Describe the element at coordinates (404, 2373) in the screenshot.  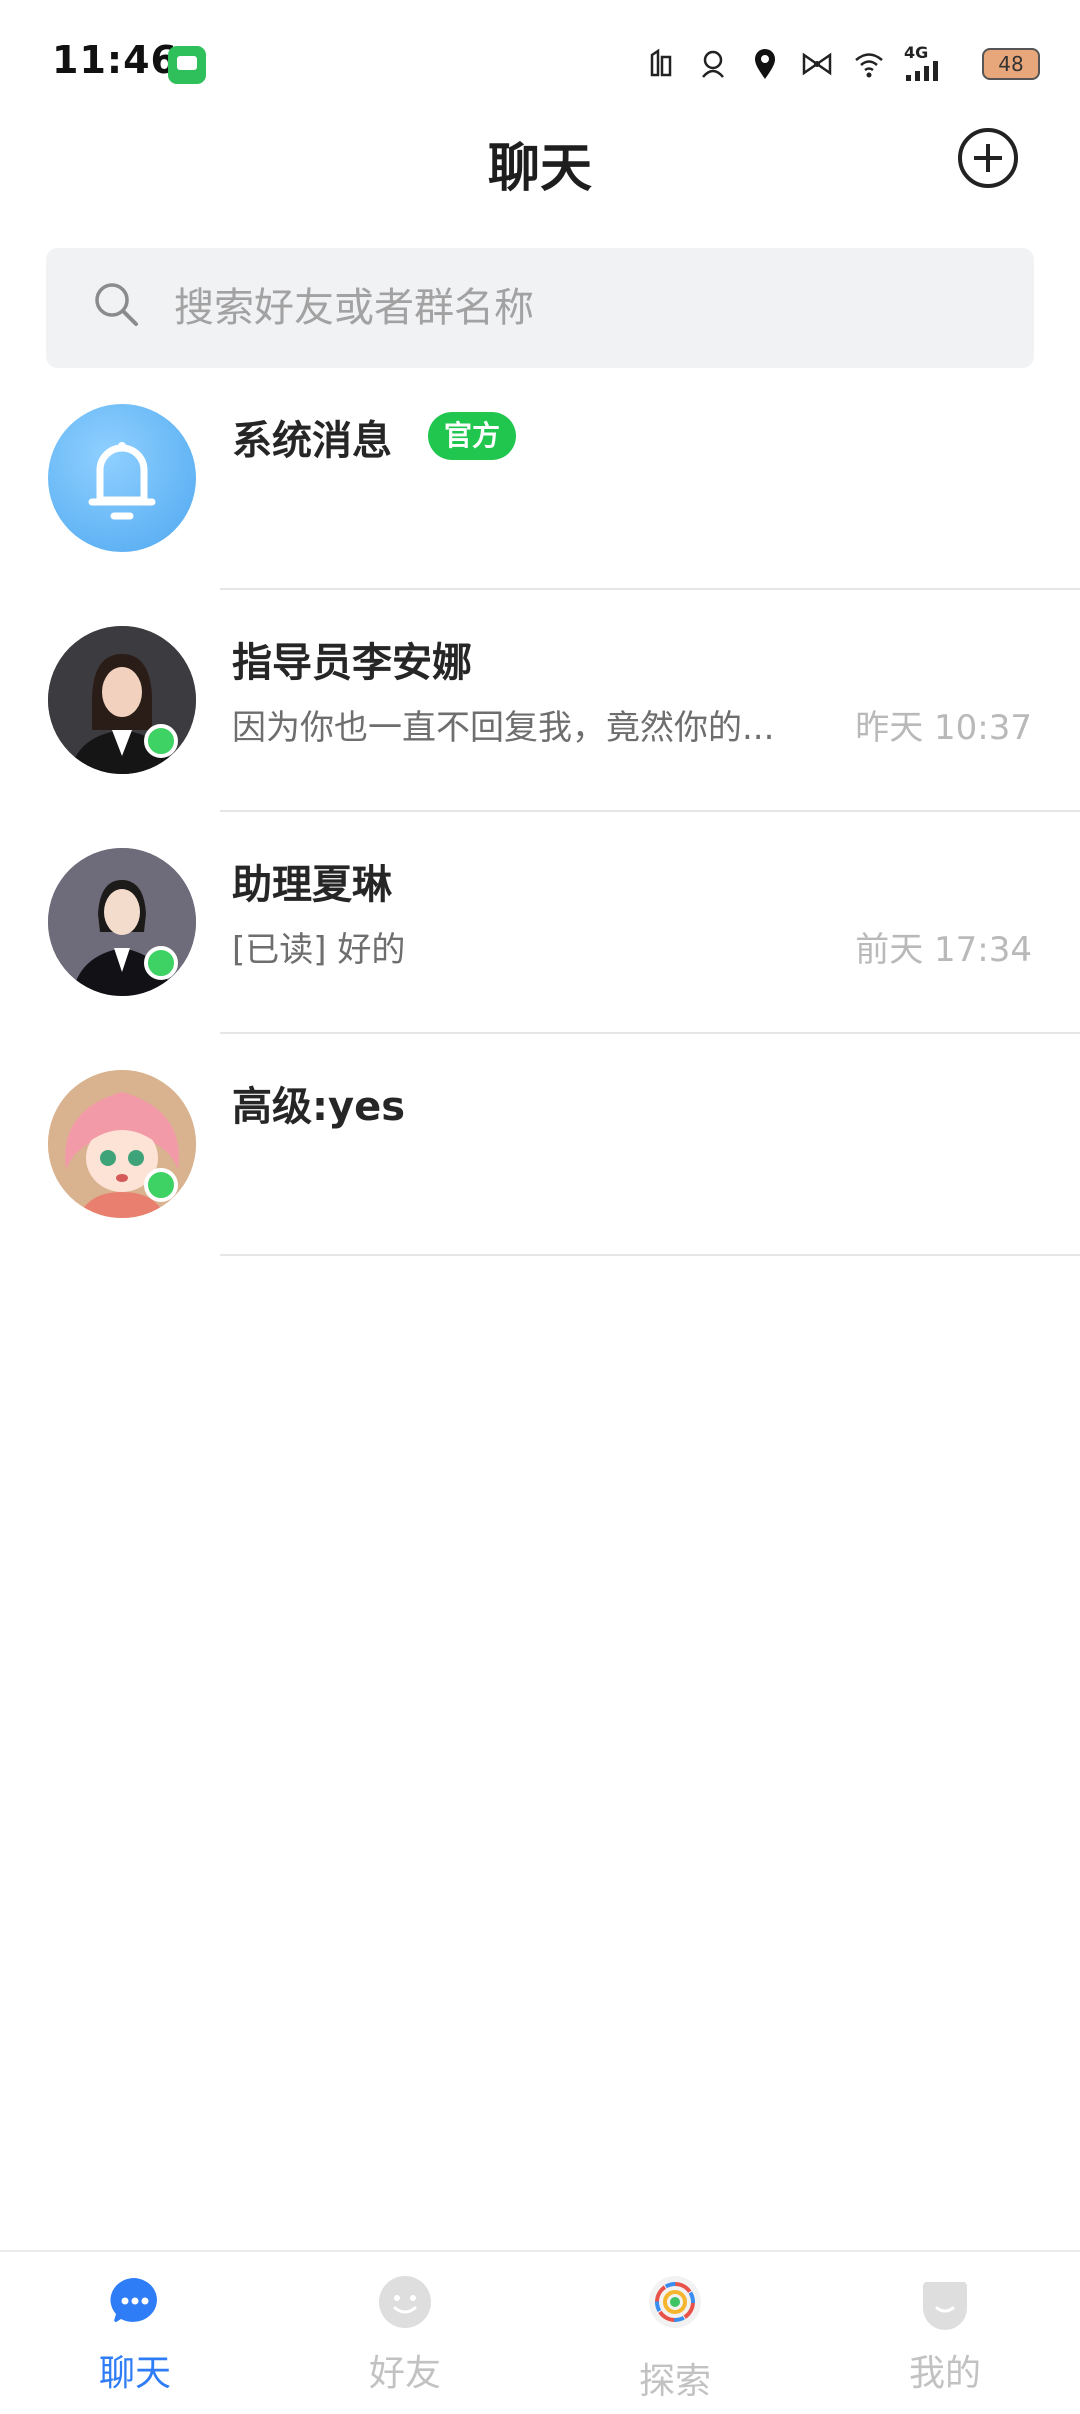
I see `tab-label: 好友` at that location.